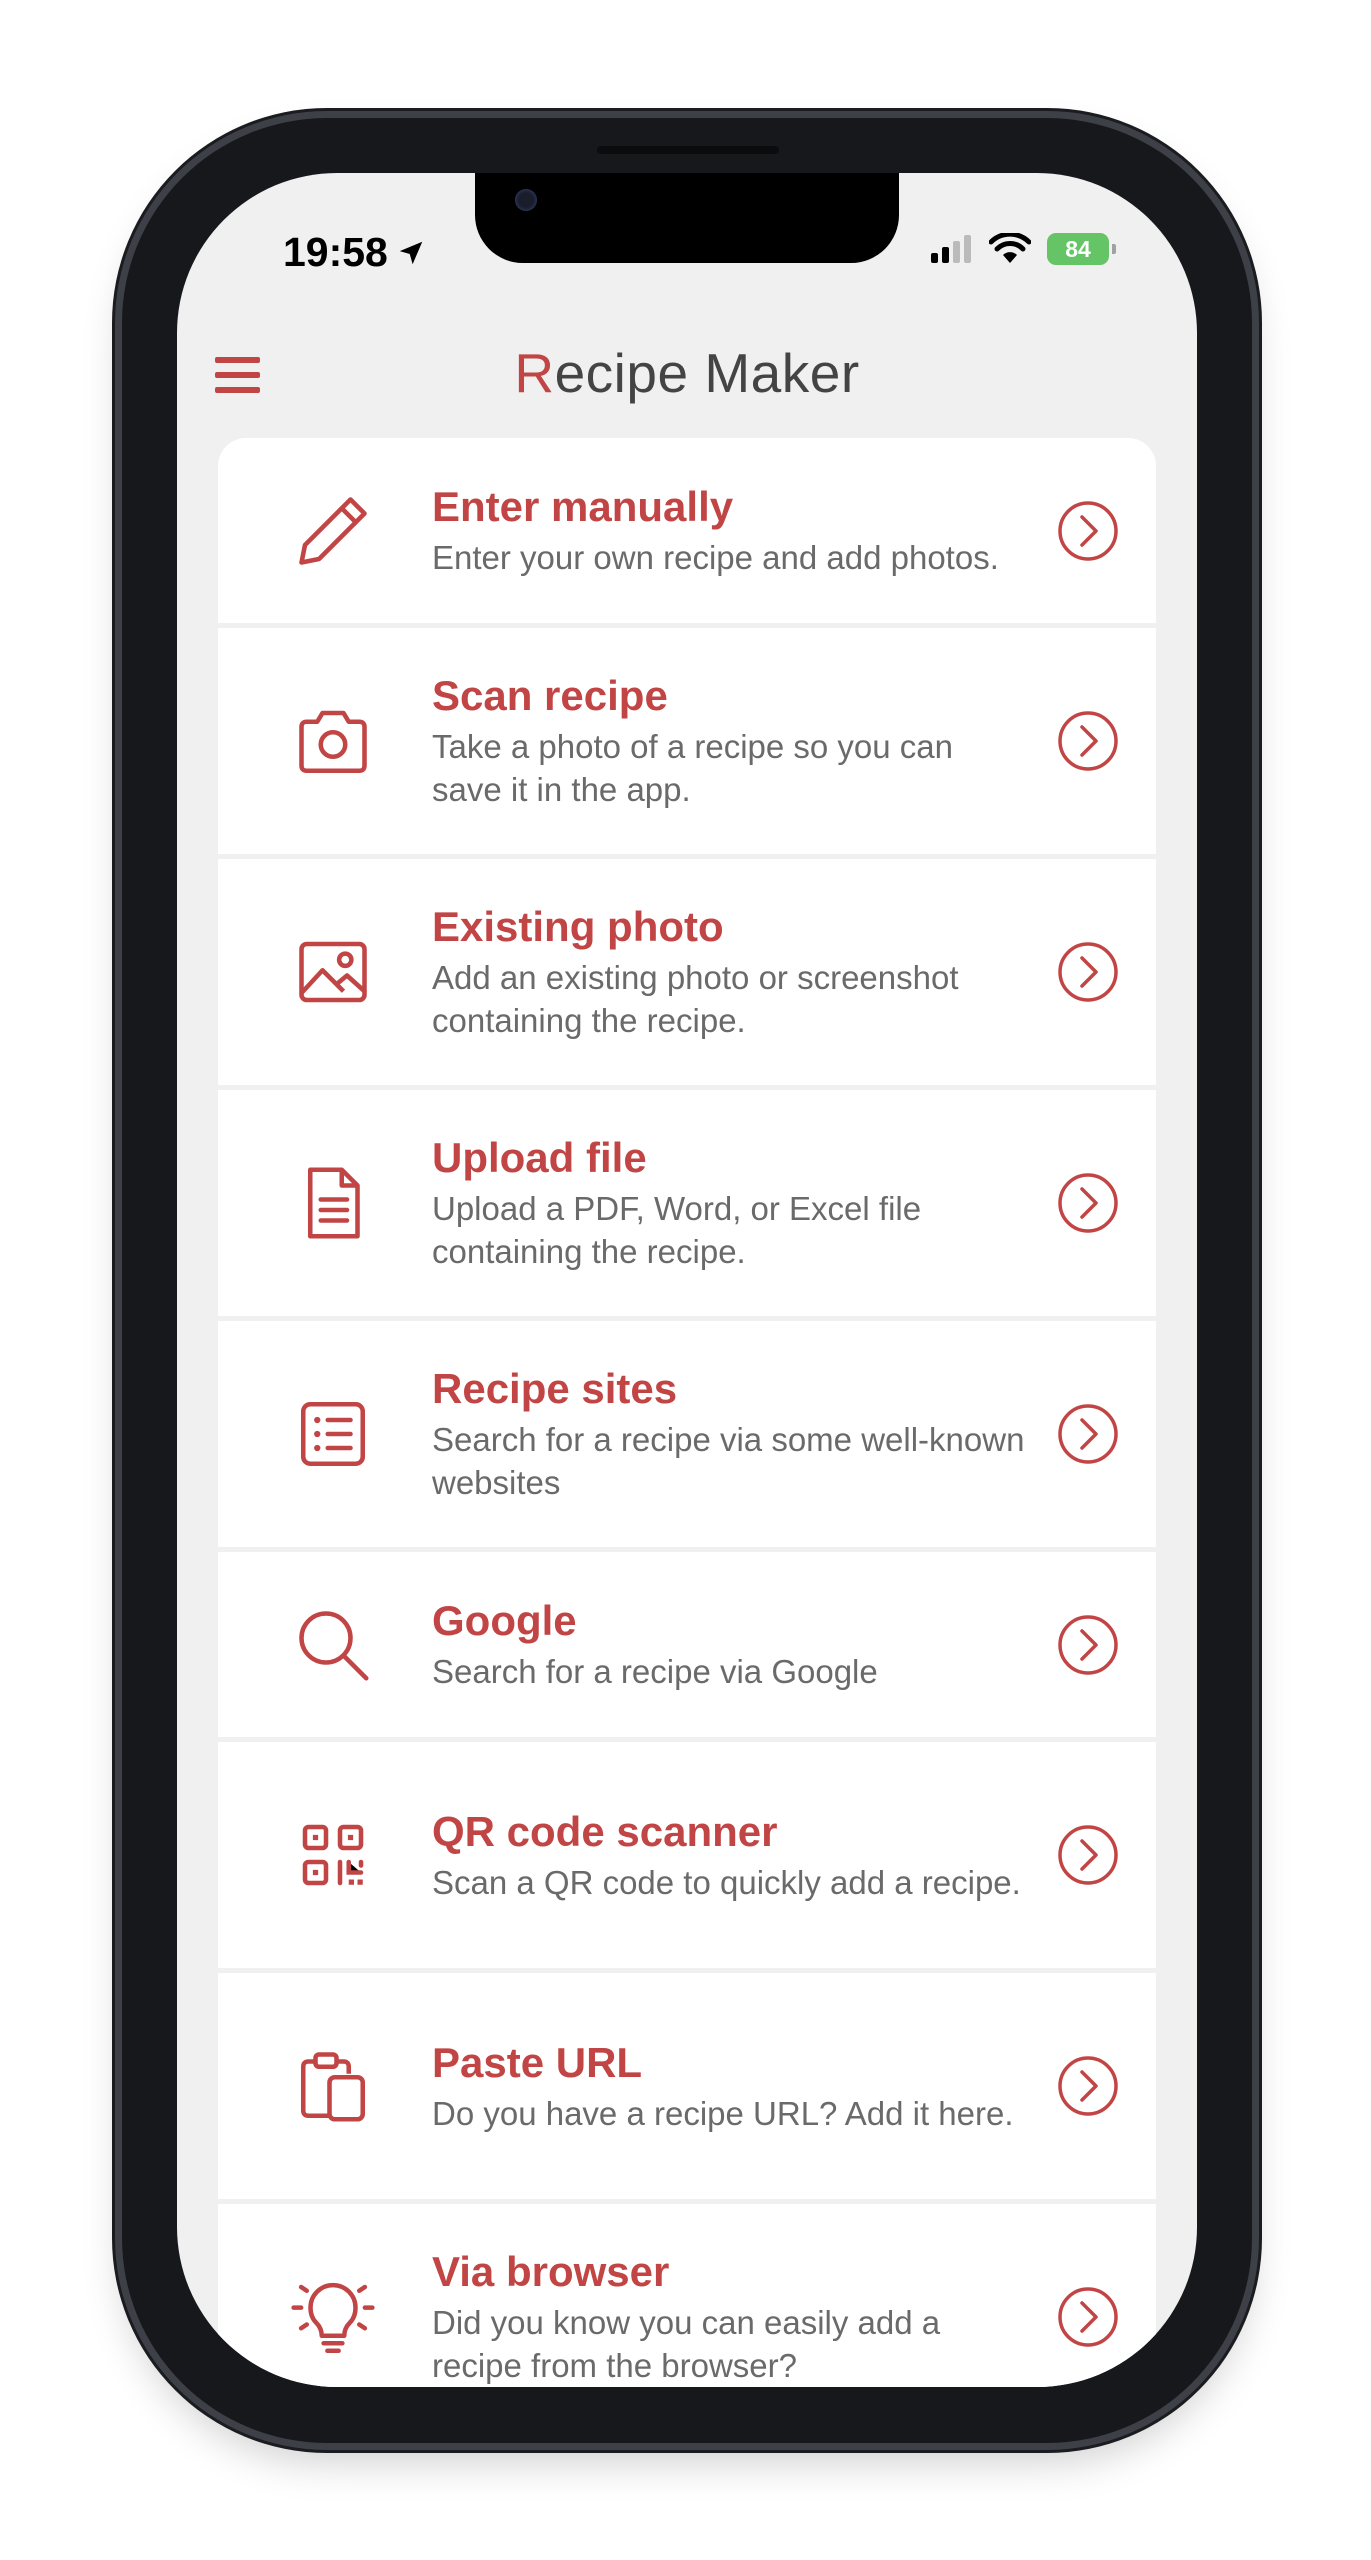  I want to click on option-title: QR code scanner, so click(605, 1831).